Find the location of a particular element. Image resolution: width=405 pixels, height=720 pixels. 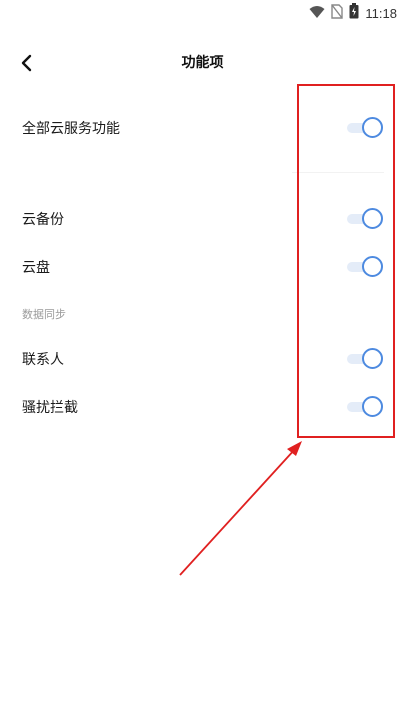

page-title: 功能项 is located at coordinates (202, 63).